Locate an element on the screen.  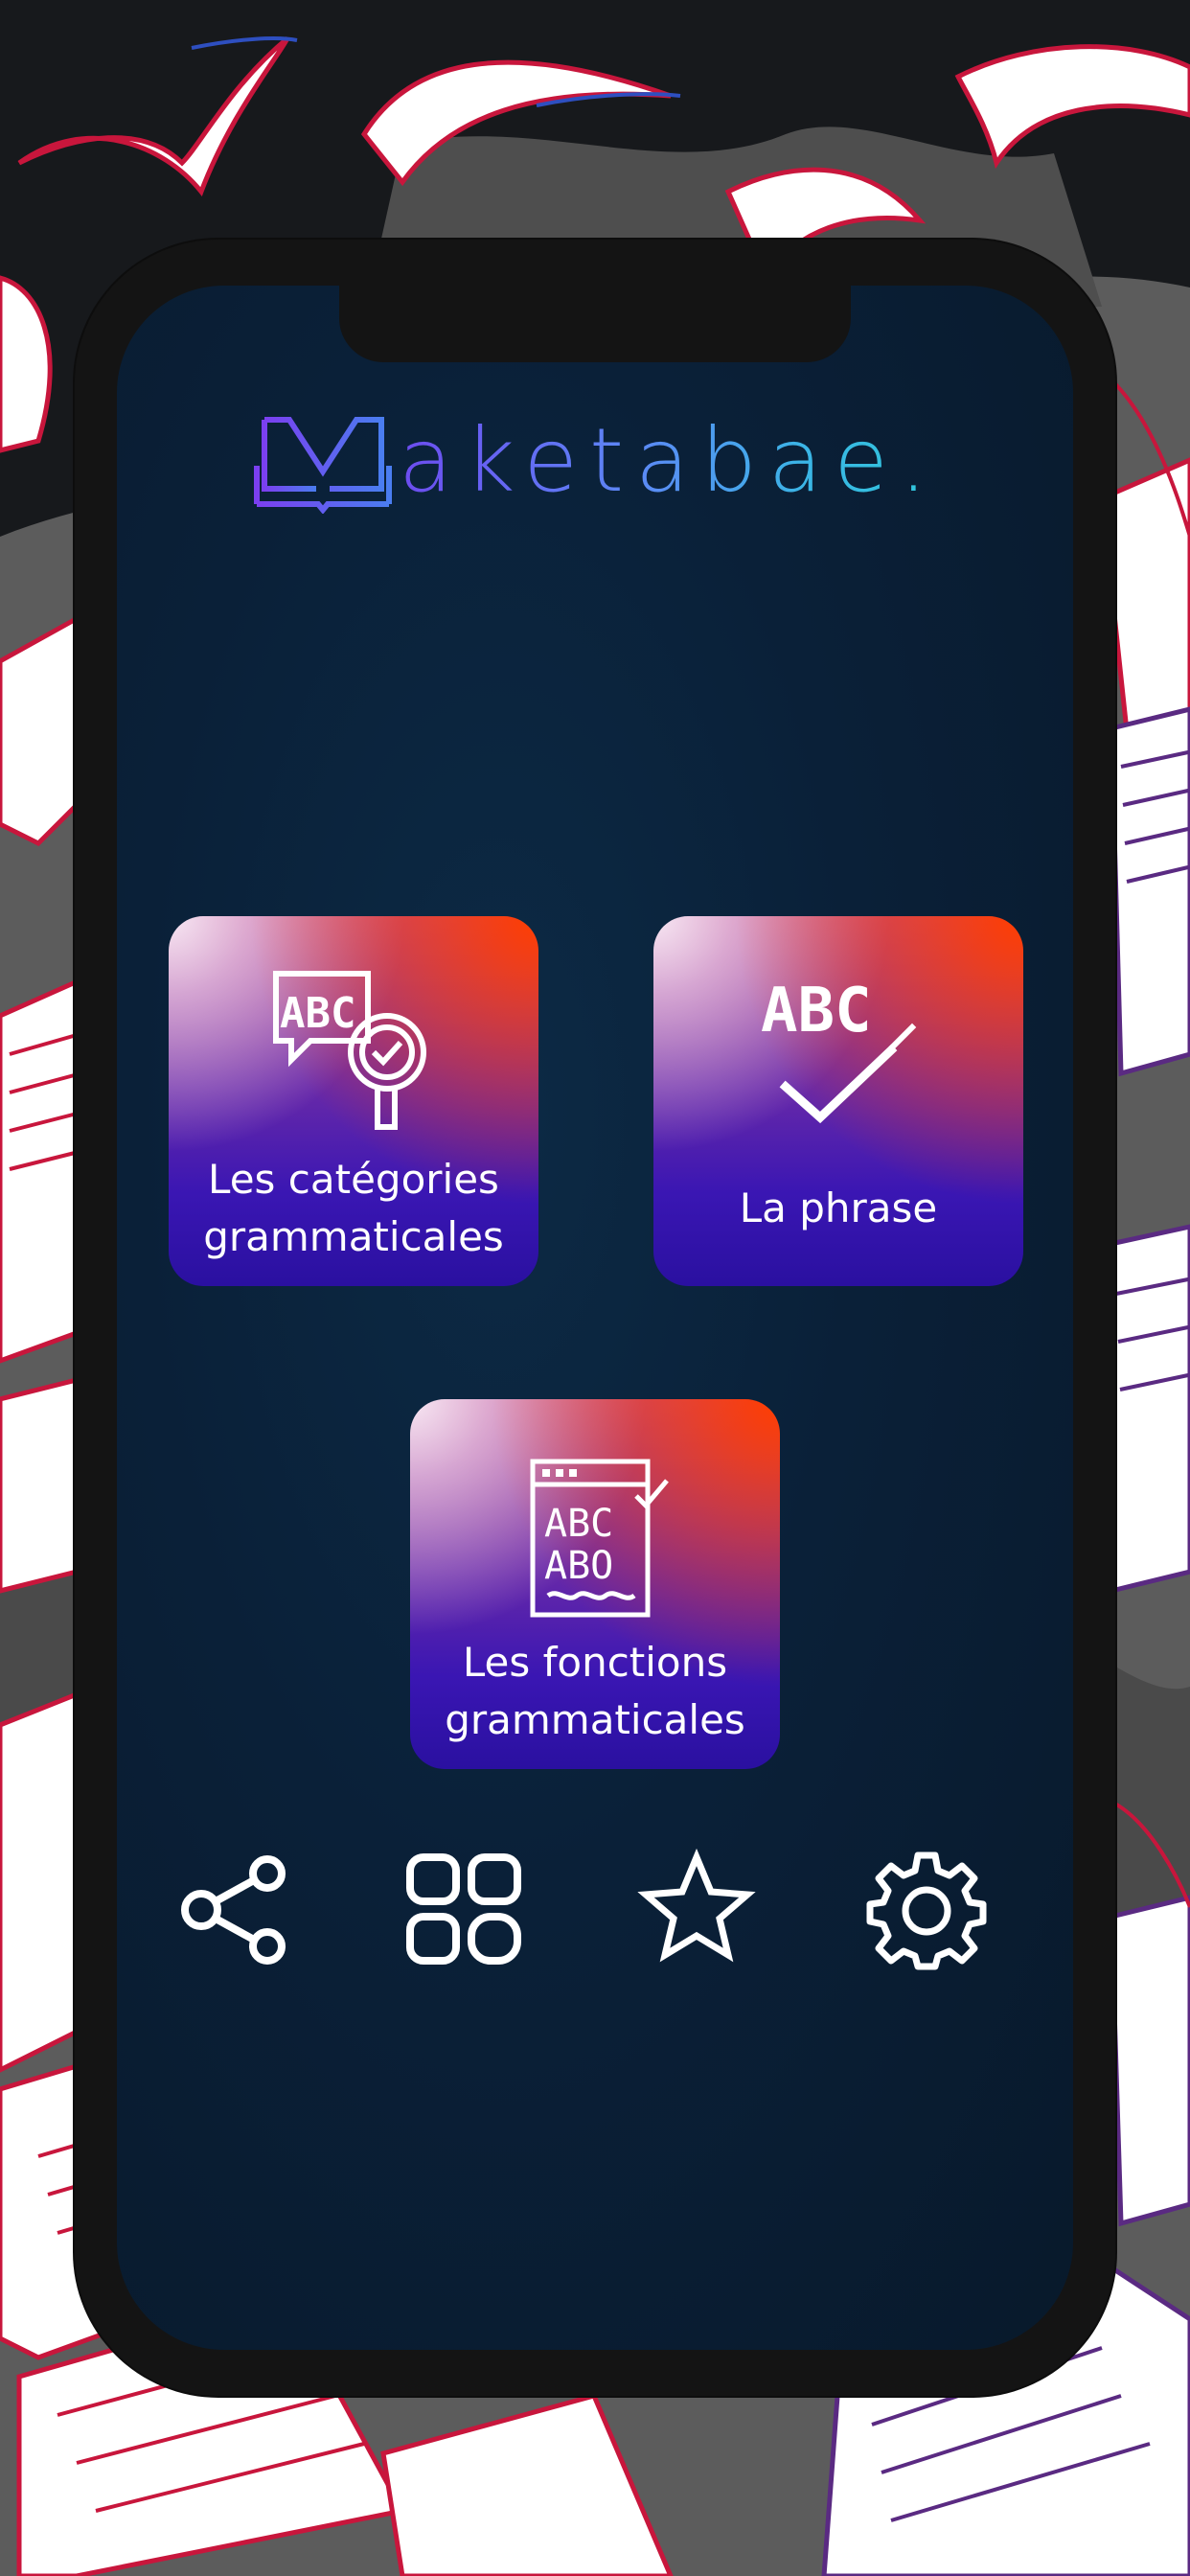
gear-icon is located at coordinates (927, 1911).